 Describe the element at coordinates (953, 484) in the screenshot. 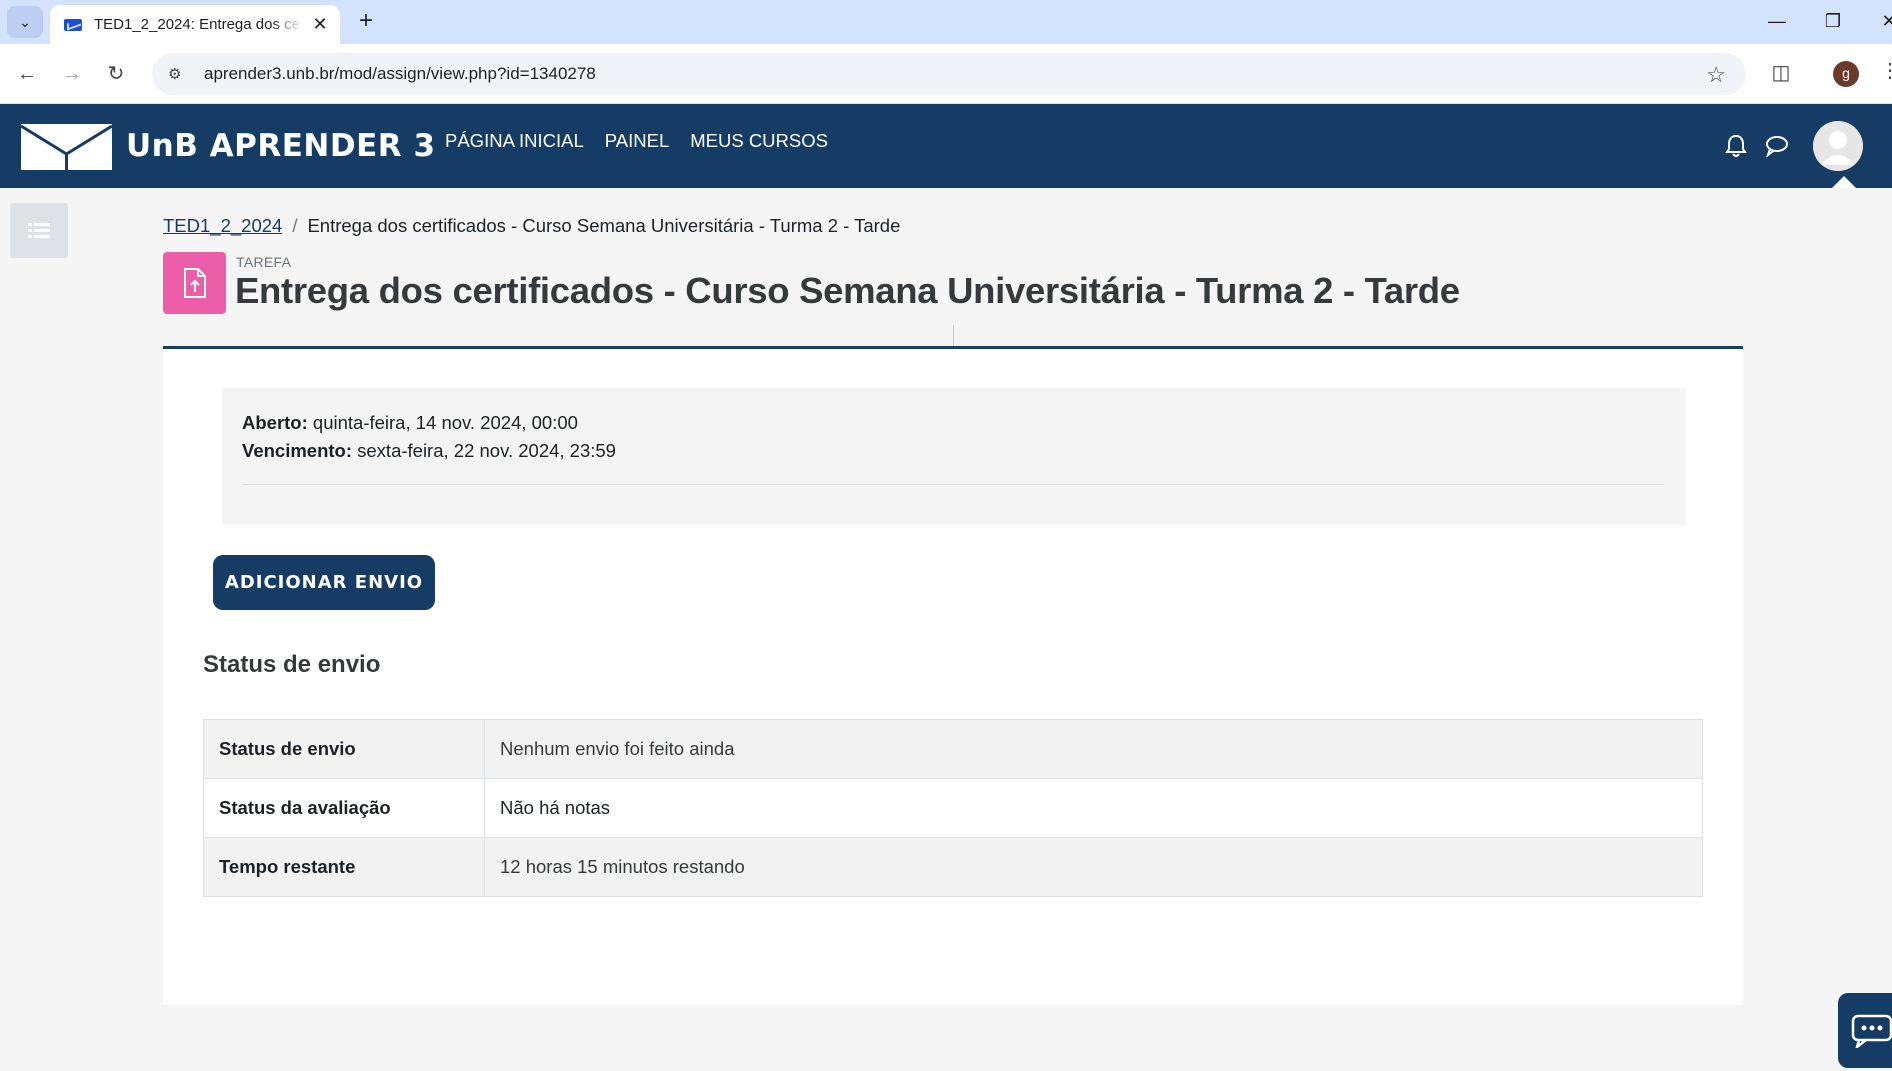

I see `dates-divider` at that location.